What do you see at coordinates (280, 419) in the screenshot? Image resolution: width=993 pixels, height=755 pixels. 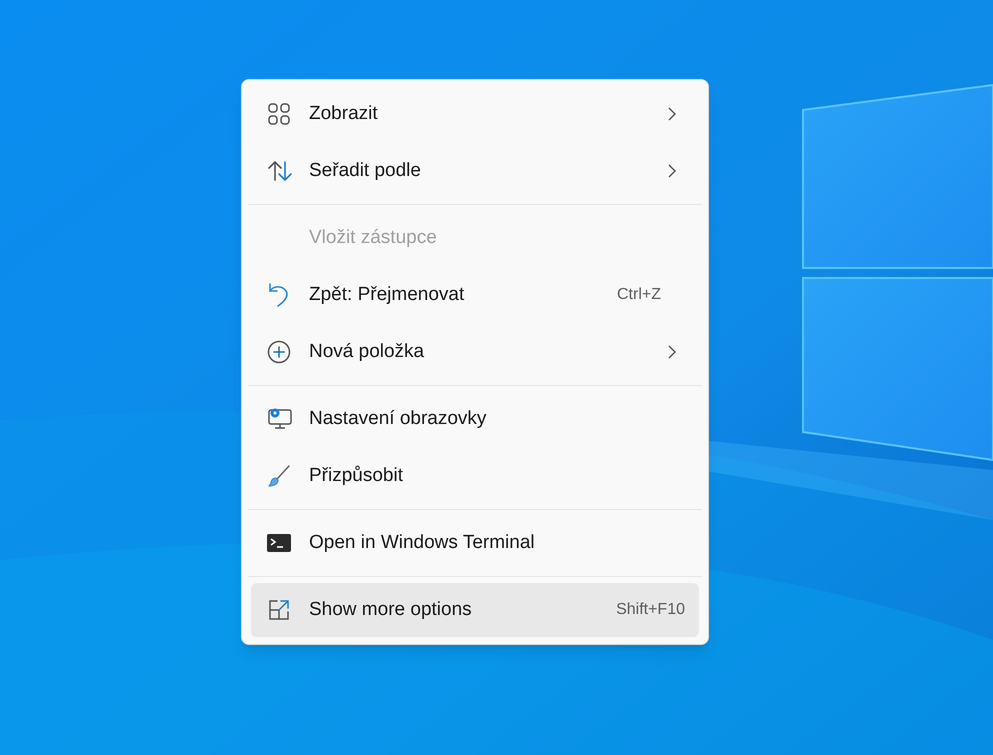 I see `display-settings-icon` at bounding box center [280, 419].